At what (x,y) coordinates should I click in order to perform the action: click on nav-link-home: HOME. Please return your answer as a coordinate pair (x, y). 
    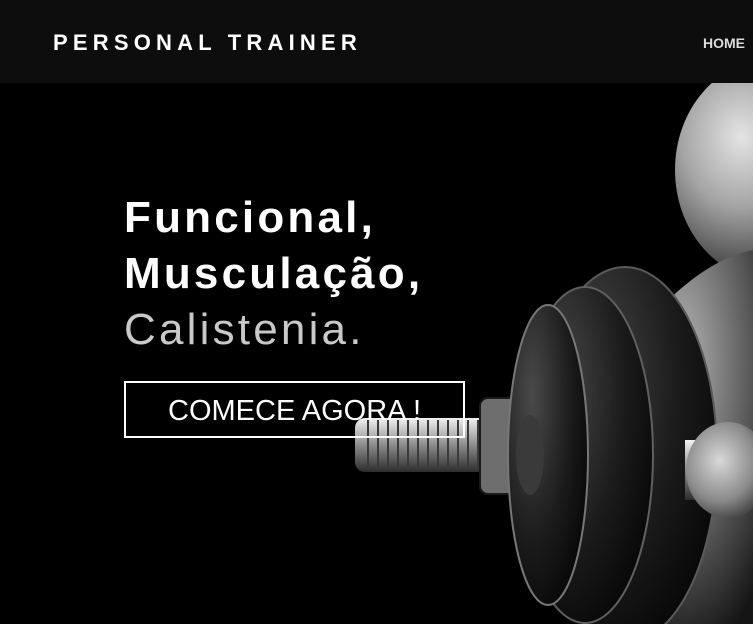
    Looking at the image, I should click on (724, 43).